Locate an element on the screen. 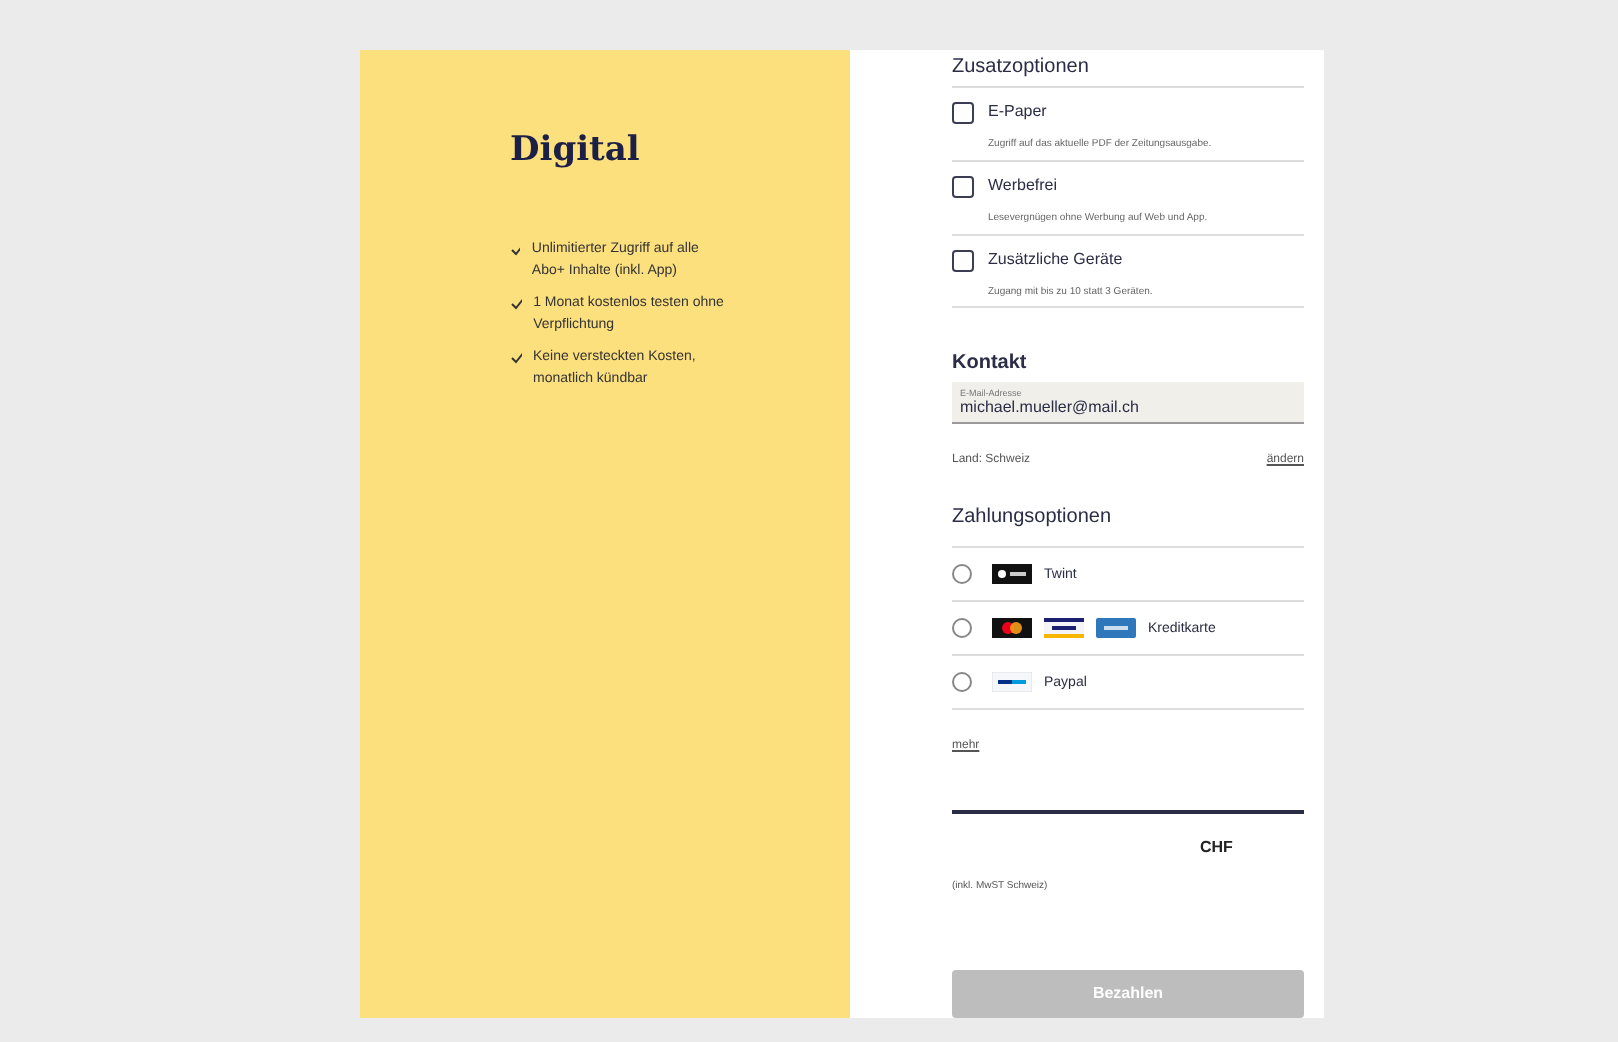 This screenshot has width=1618, height=1042. product-title: Digital is located at coordinates (576, 150).